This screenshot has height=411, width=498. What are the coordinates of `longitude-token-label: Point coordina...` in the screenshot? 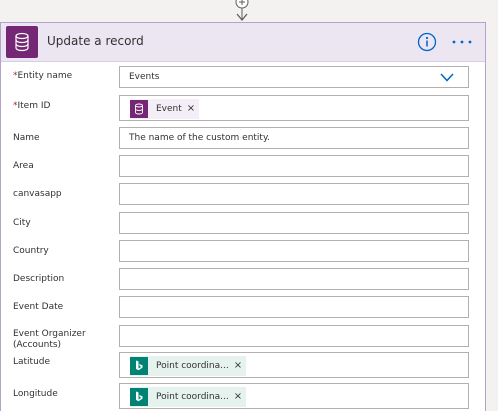 It's located at (192, 397).